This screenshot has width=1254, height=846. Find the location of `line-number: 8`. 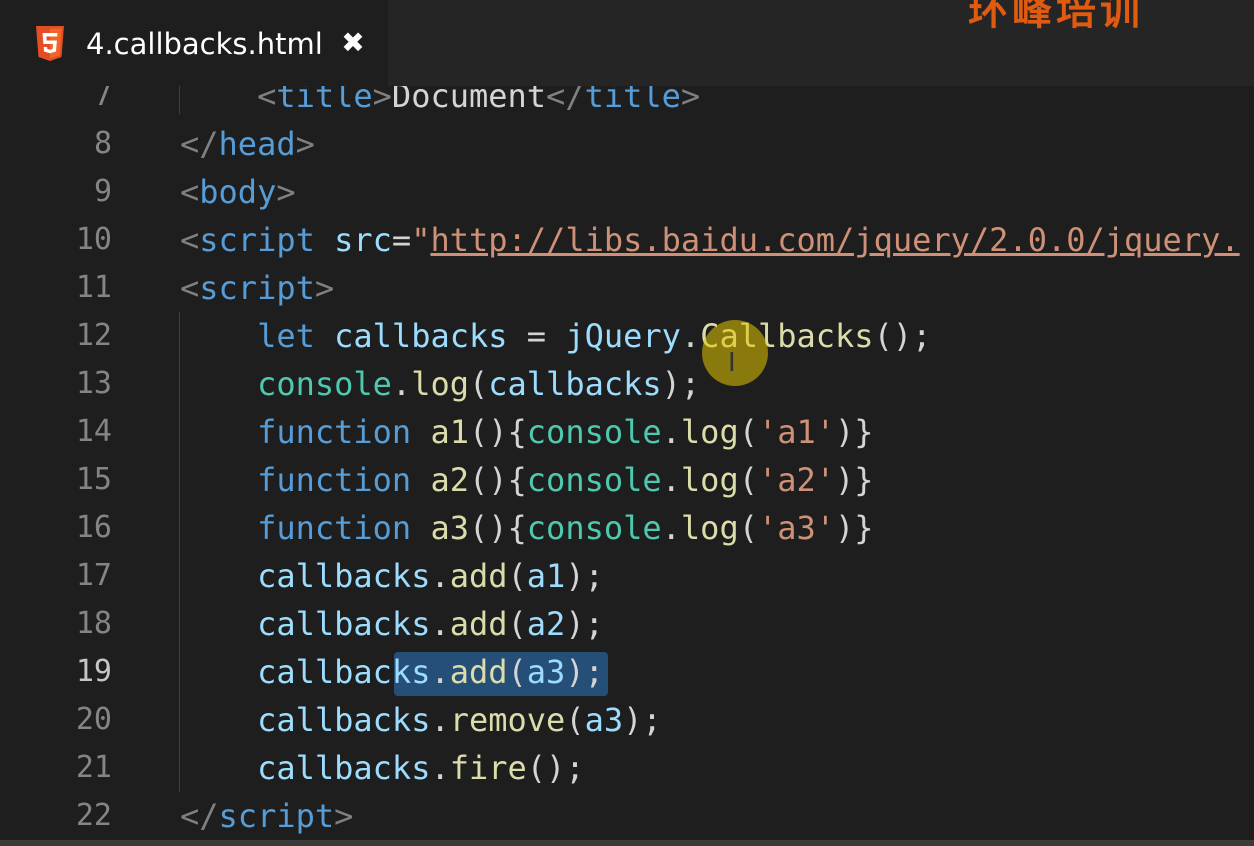

line-number: 8 is located at coordinates (102, 143).